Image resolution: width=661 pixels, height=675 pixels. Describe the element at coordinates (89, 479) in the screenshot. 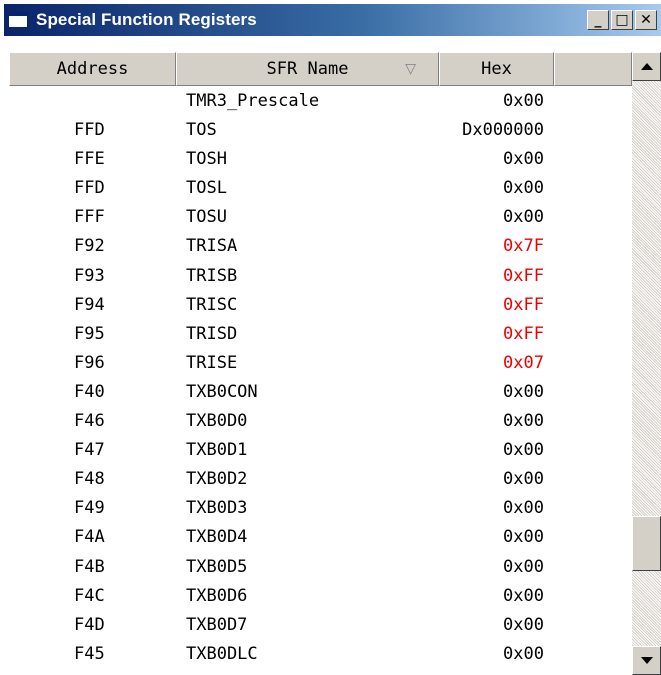

I see `address-cell: F48` at that location.